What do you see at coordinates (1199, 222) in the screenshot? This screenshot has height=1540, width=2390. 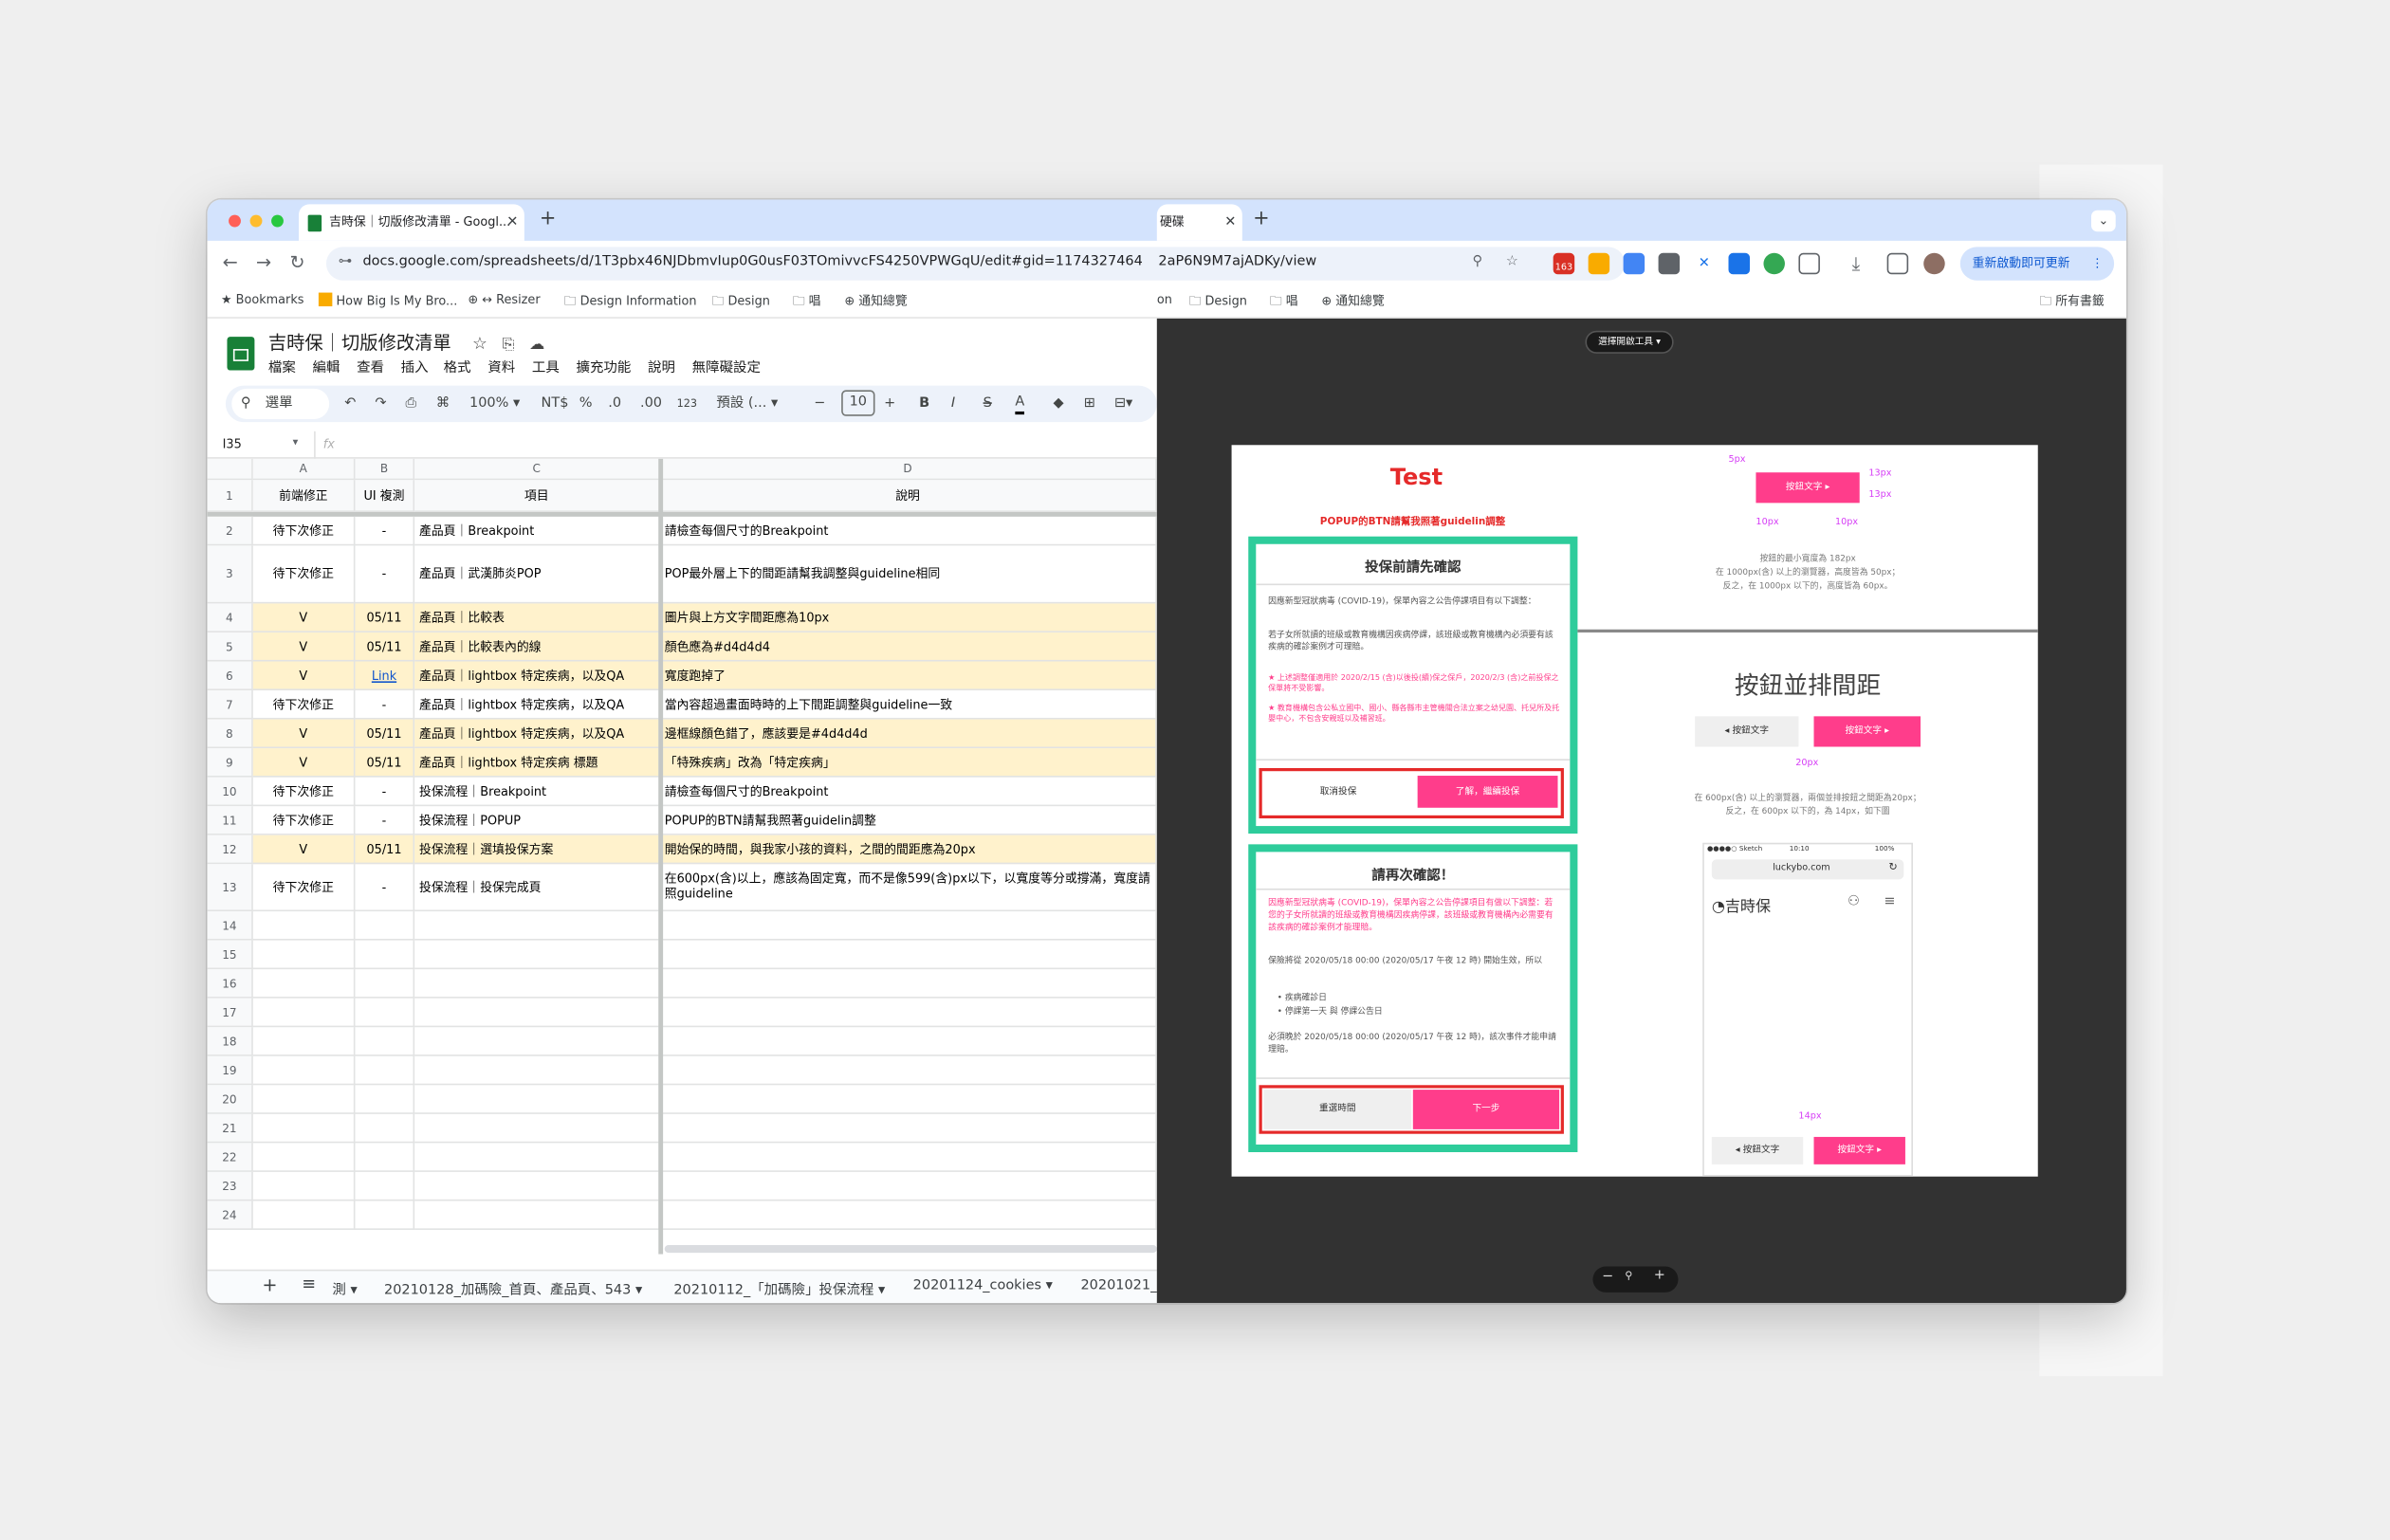 I see `tab-drive: 硬碟 ✕` at bounding box center [1199, 222].